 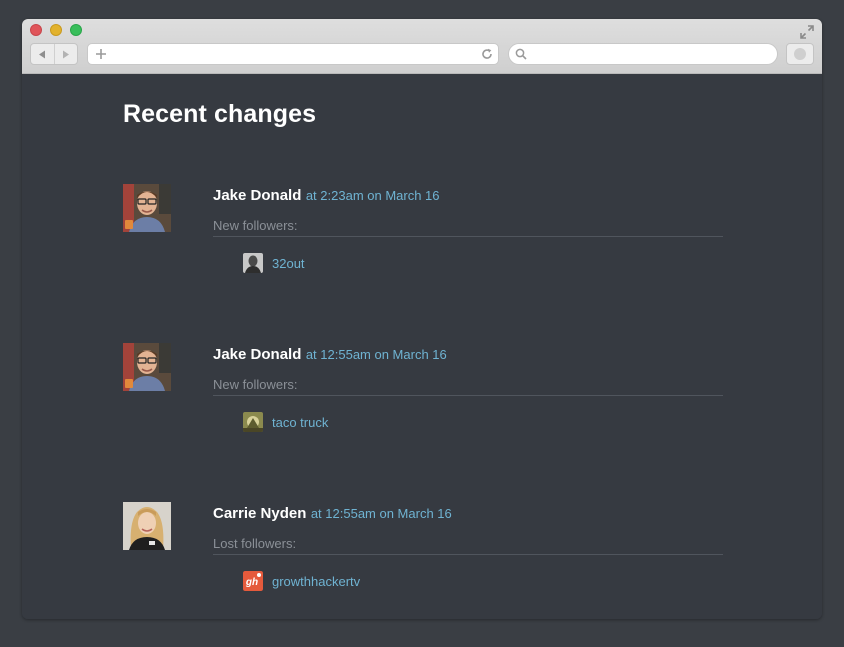 I want to click on window-maximize-button, so click(x=76, y=30).